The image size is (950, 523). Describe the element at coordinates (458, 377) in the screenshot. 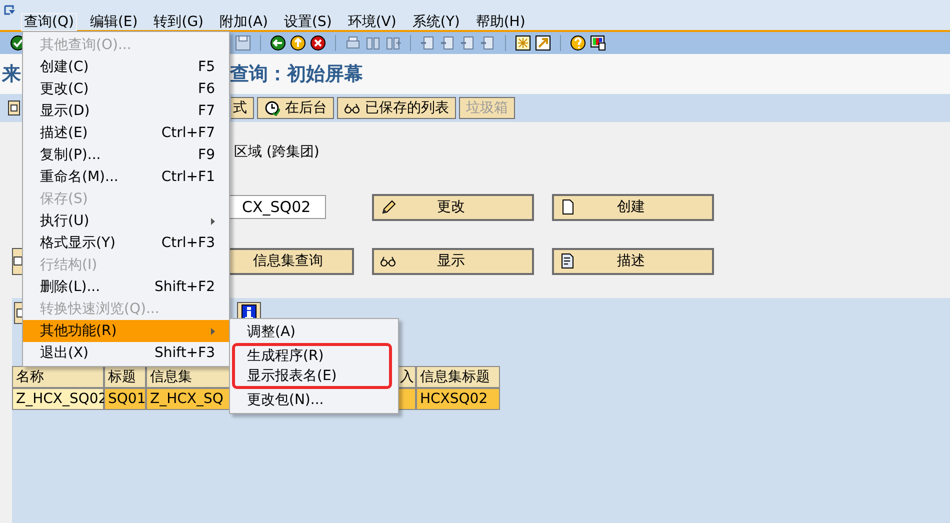

I see `column-header: 信息集标题` at that location.